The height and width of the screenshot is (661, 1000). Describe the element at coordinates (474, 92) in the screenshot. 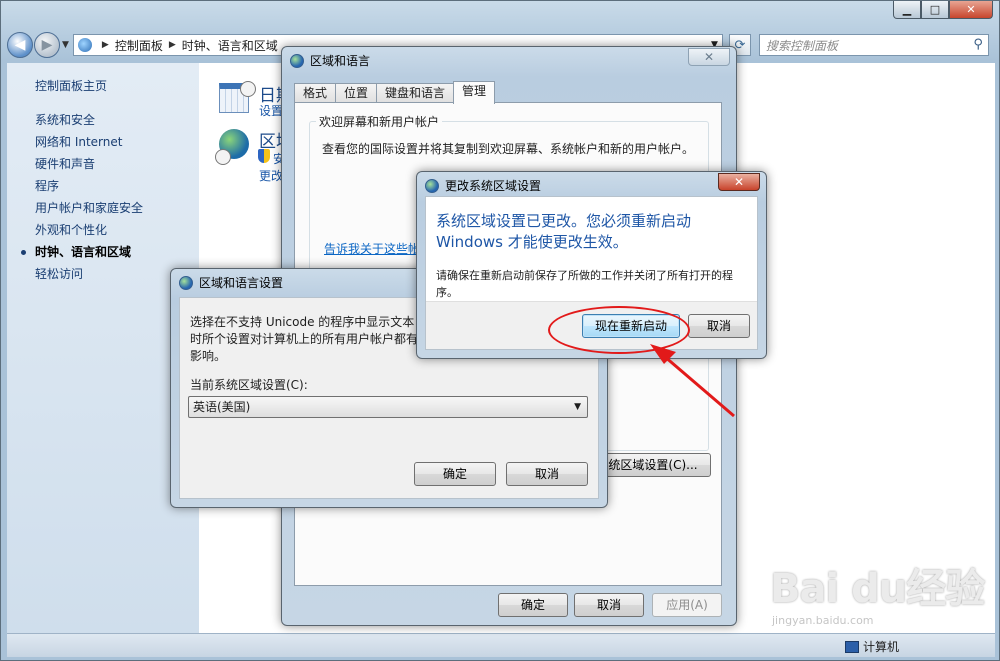

I see `tab-administrative: 管理` at that location.